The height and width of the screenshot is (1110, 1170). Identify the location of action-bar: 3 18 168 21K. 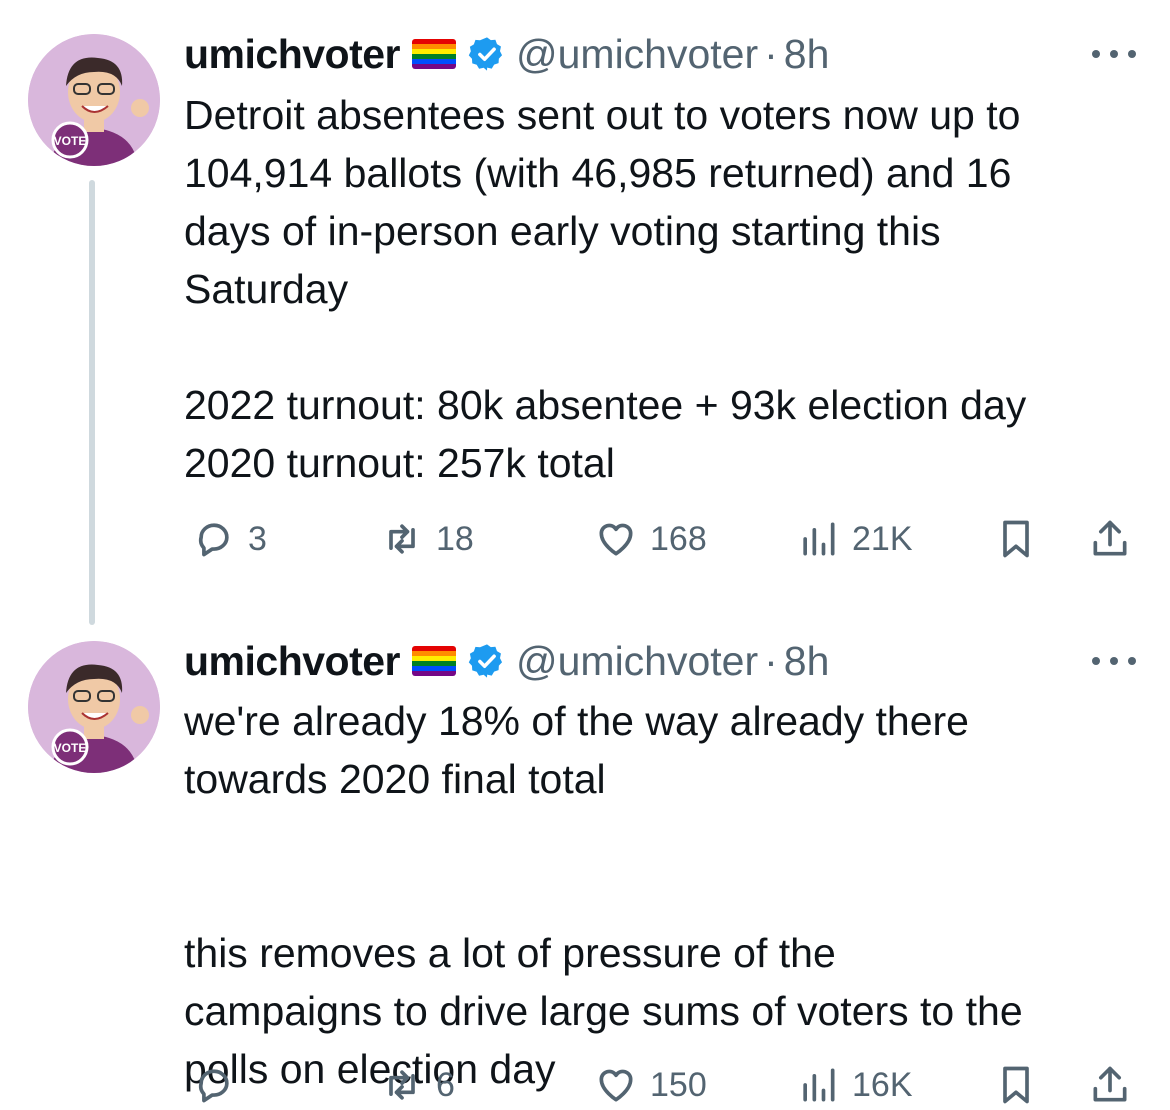
(664, 539).